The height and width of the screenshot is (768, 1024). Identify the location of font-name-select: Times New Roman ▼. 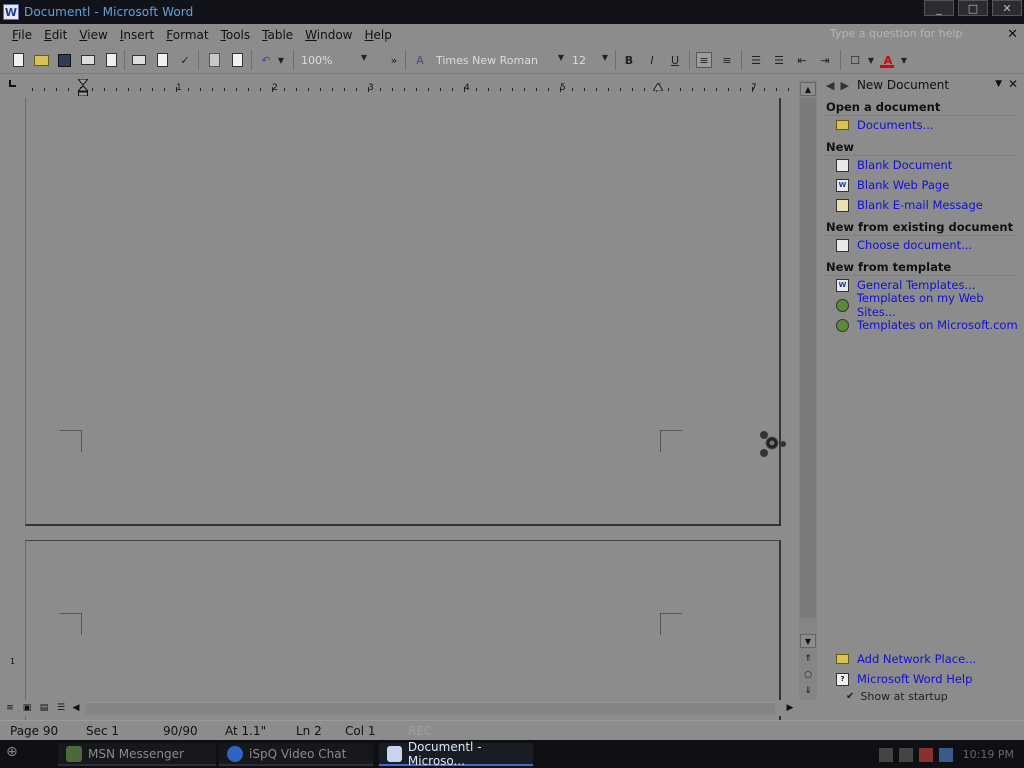
(499, 60).